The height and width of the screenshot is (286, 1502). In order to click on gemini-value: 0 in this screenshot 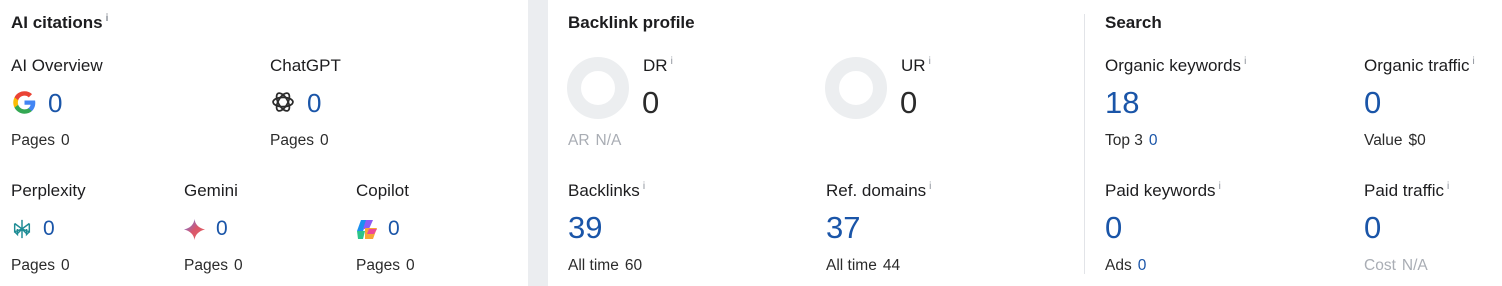, I will do `click(222, 229)`.